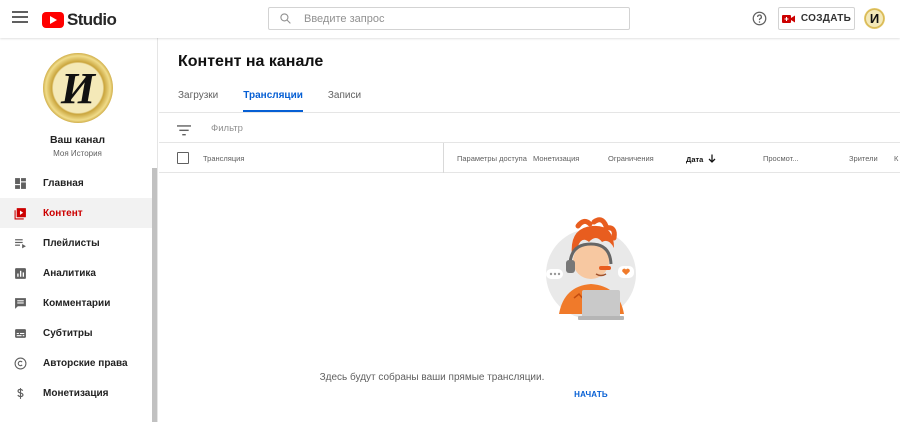 The height and width of the screenshot is (422, 900). Describe the element at coordinates (198, 101) in the screenshot. I see `tab-uploads: Загрузки` at that location.